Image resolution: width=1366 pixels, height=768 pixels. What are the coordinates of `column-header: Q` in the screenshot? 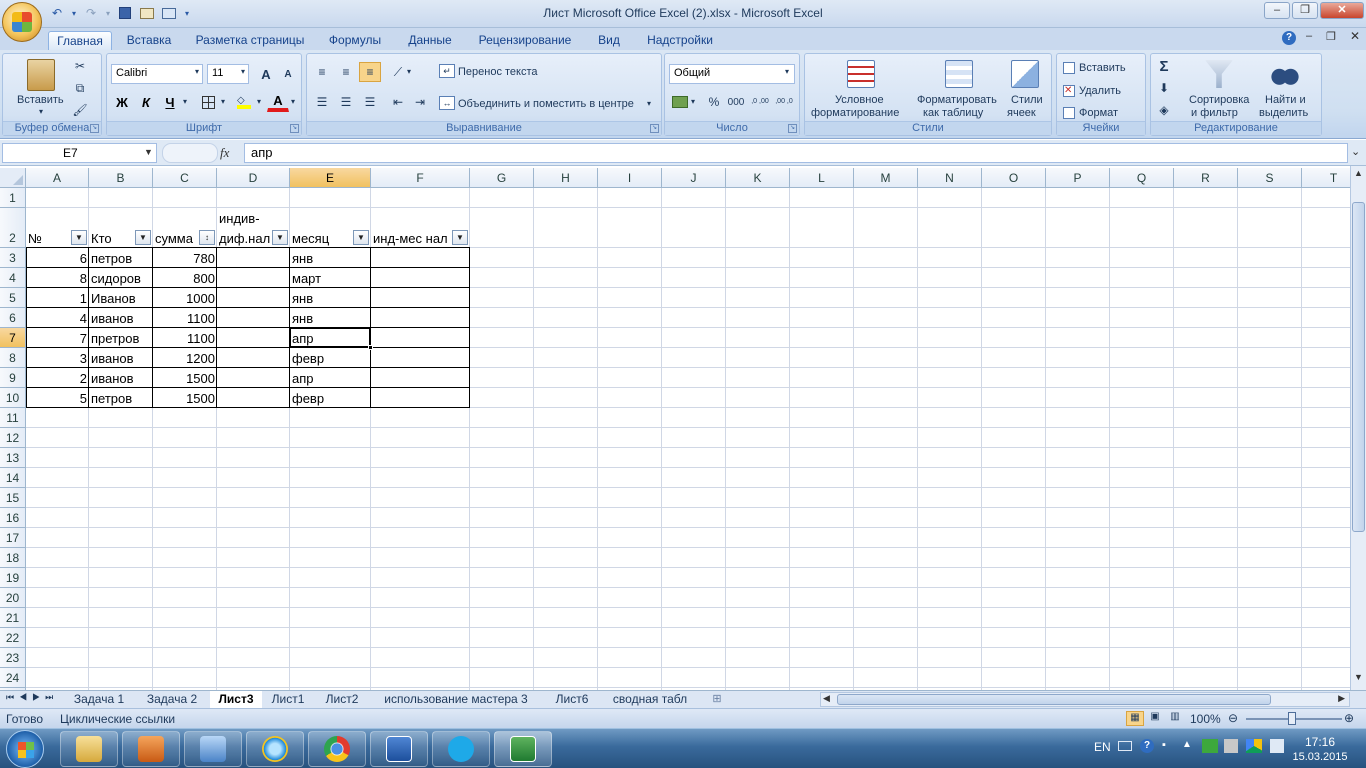 It's located at (1142, 178).